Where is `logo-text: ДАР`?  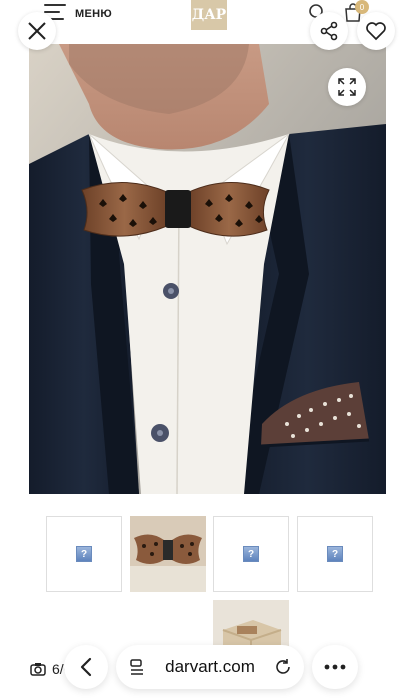
logo-text: ДАР is located at coordinates (209, 15).